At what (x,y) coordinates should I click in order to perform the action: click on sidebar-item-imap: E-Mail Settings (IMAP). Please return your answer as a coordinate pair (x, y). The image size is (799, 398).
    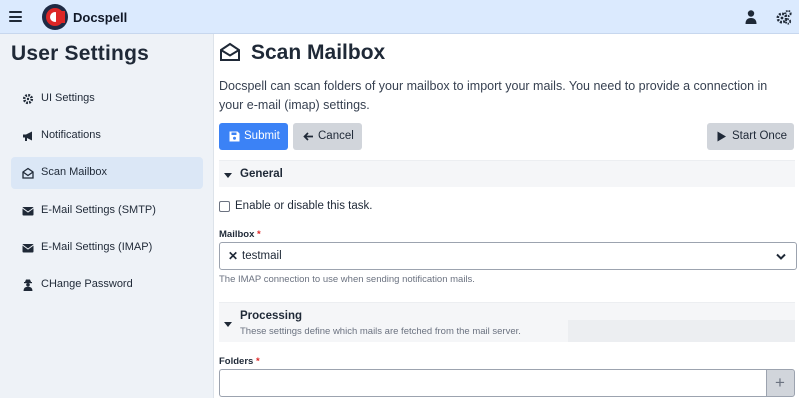
    Looking at the image, I should click on (107, 248).